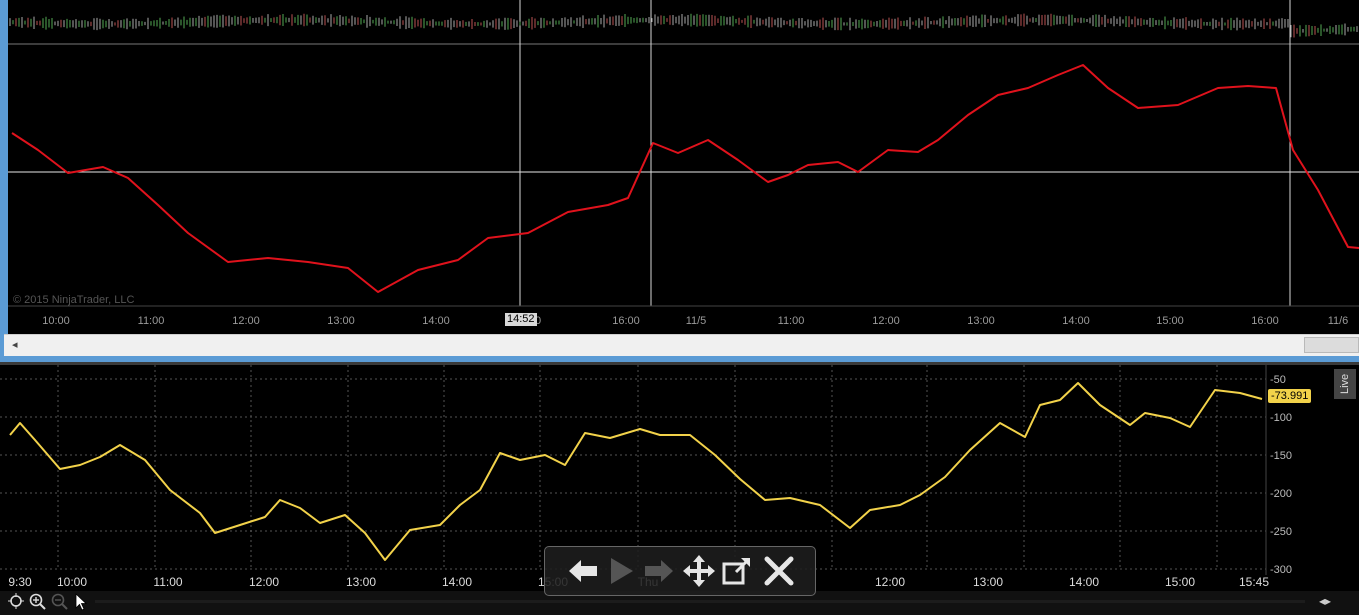 This screenshot has width=1359, height=615. I want to click on copyright-text: © 2015 NinjaTrader, LLC, so click(74, 300).